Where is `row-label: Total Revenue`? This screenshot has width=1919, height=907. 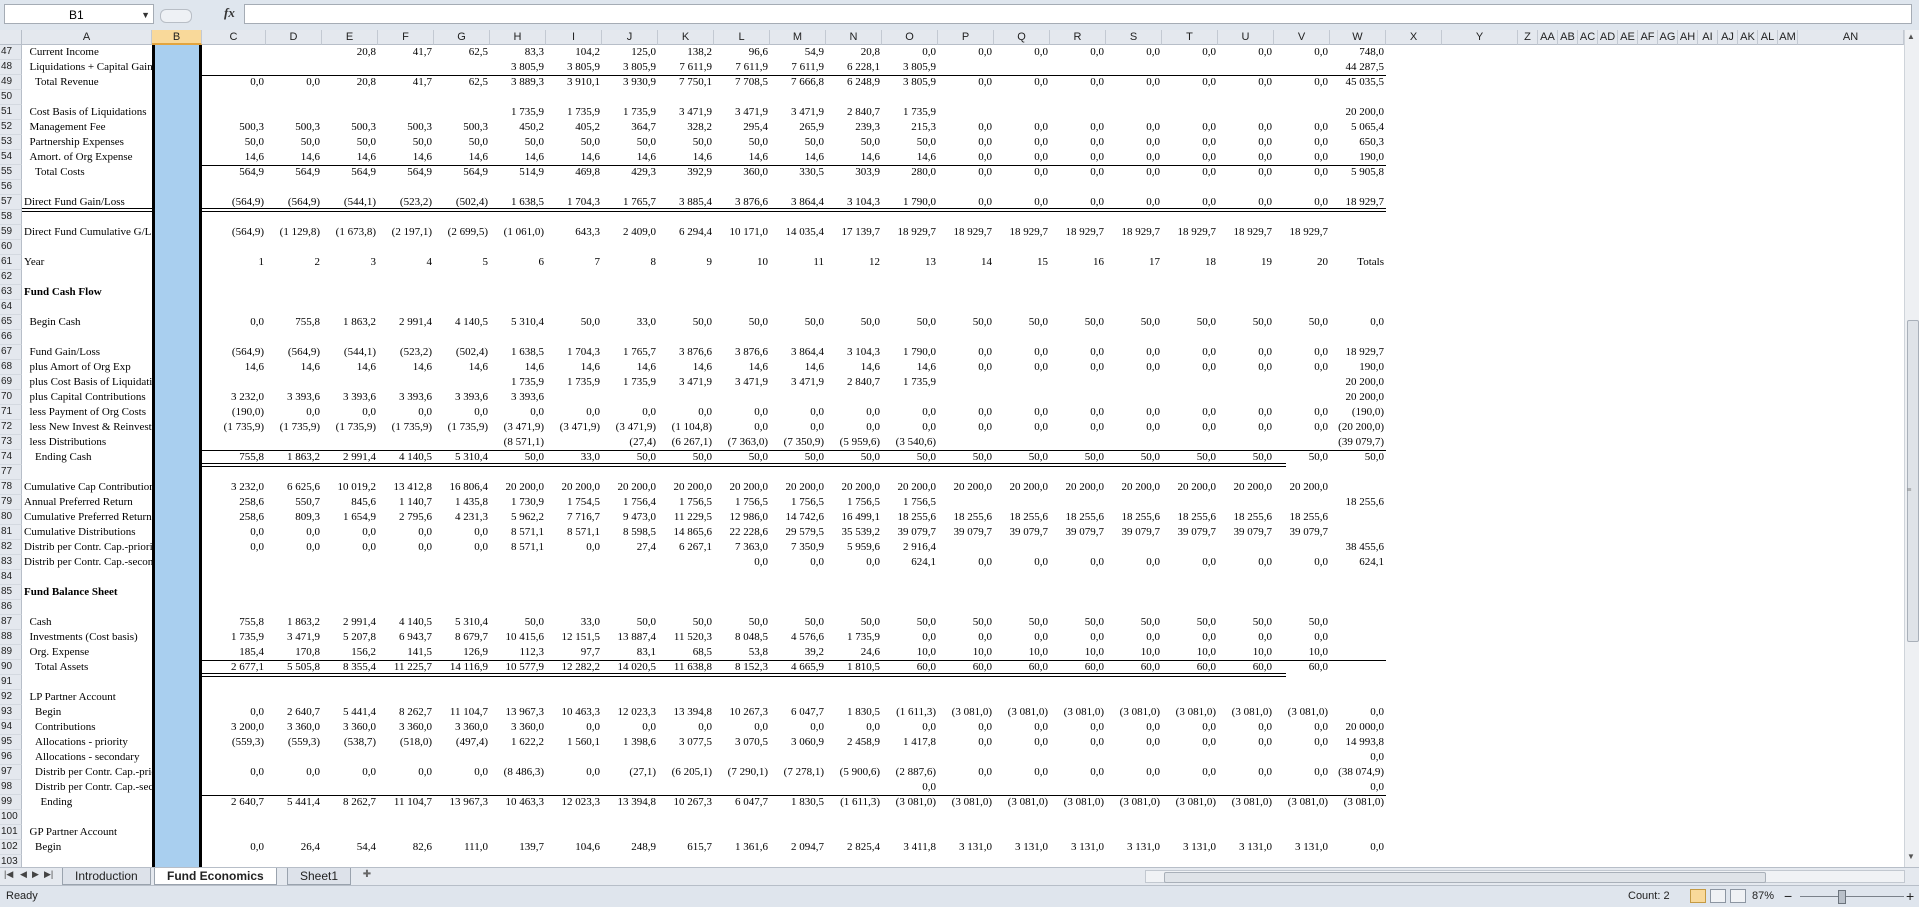
row-label: Total Revenue is located at coordinates (61, 82).